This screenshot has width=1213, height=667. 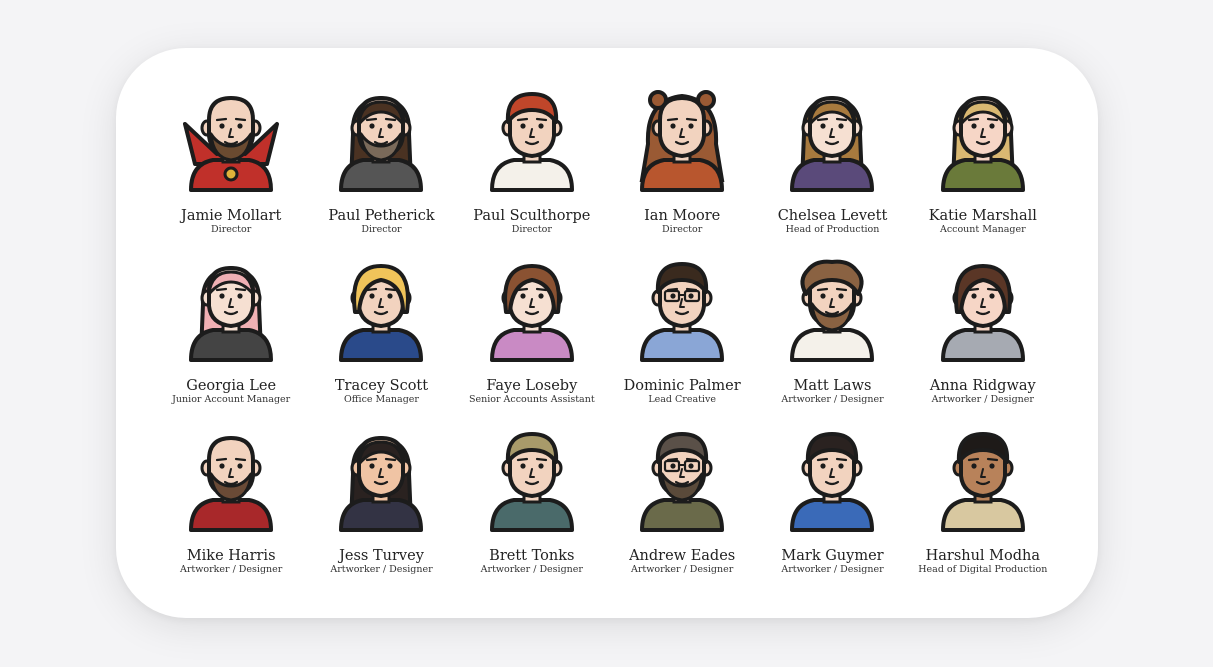 What do you see at coordinates (832, 556) in the screenshot?
I see `member-name: Mark Guymer` at bounding box center [832, 556].